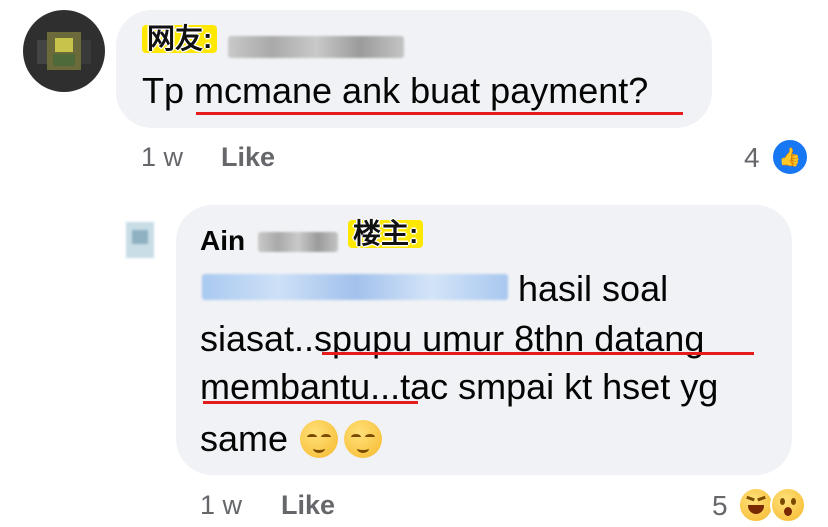 The width and height of the screenshot is (828, 527). Describe the element at coordinates (244, 438) in the screenshot. I see `reply-text-line-4: same` at that location.